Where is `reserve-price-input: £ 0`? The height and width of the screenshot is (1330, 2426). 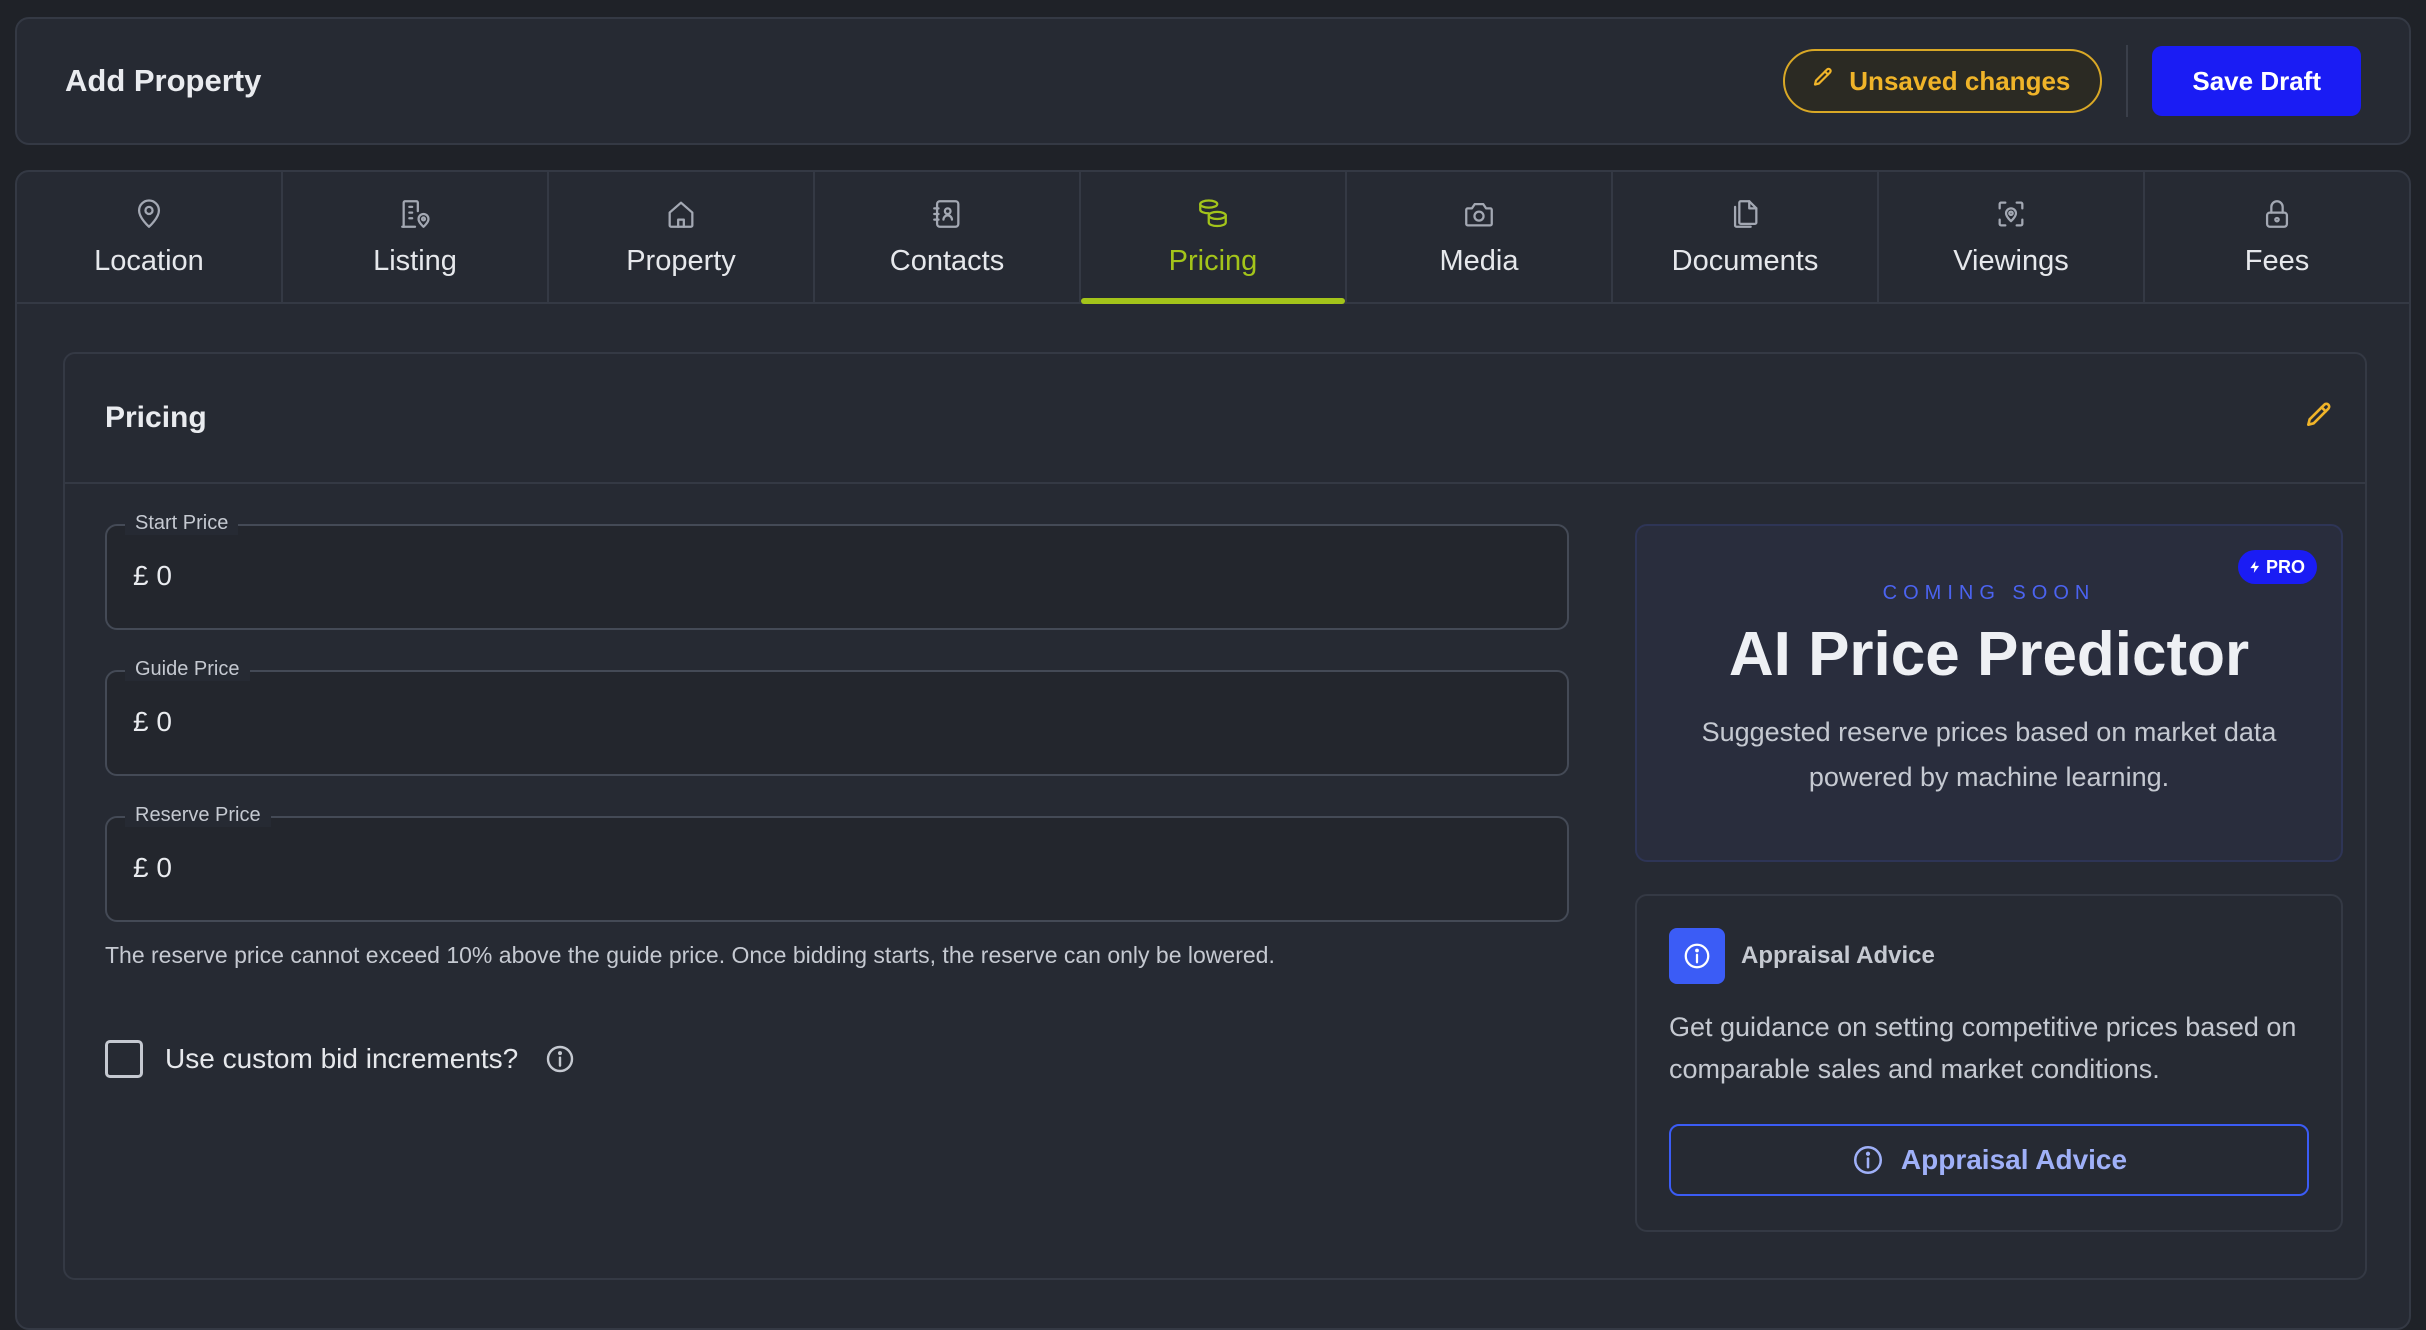
reserve-price-input: £ 0 is located at coordinates (152, 868).